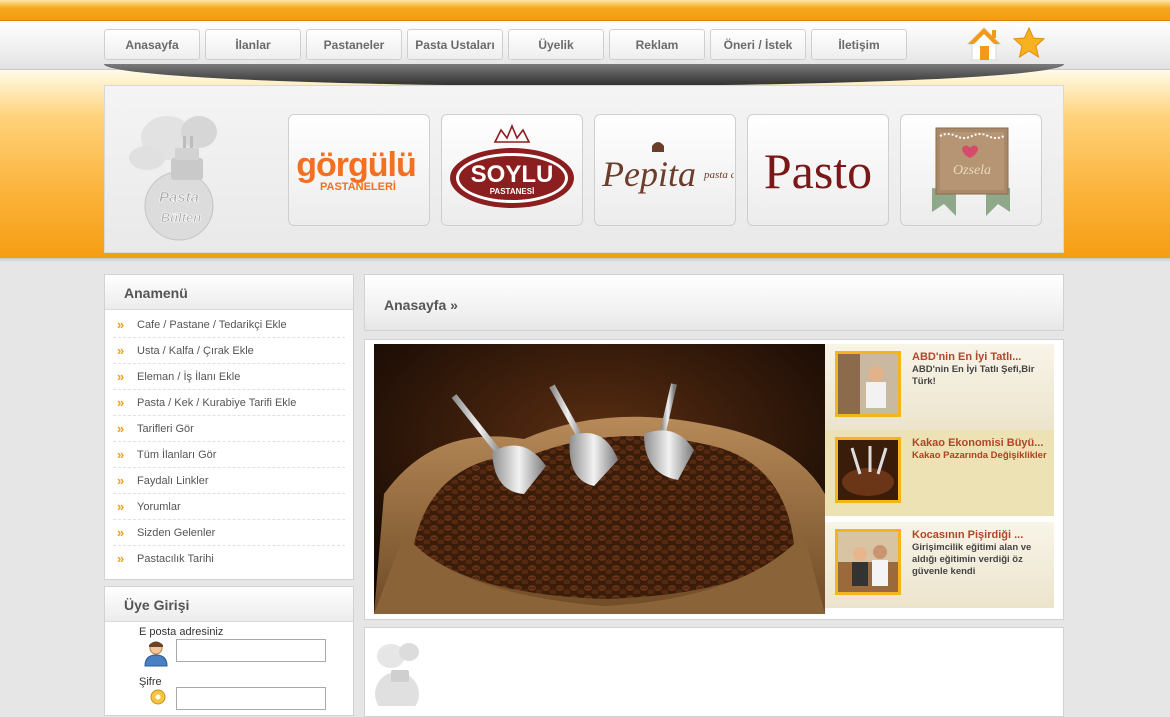 The height and width of the screenshot is (717, 1170). Describe the element at coordinates (159, 506) in the screenshot. I see `menu-item-label: Yorumlar` at that location.